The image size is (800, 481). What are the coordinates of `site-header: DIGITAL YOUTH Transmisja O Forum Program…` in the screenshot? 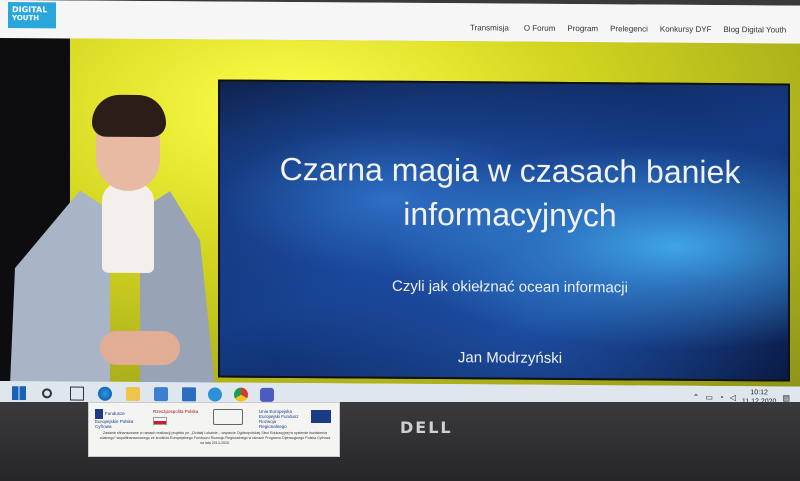 It's located at (400, 22).